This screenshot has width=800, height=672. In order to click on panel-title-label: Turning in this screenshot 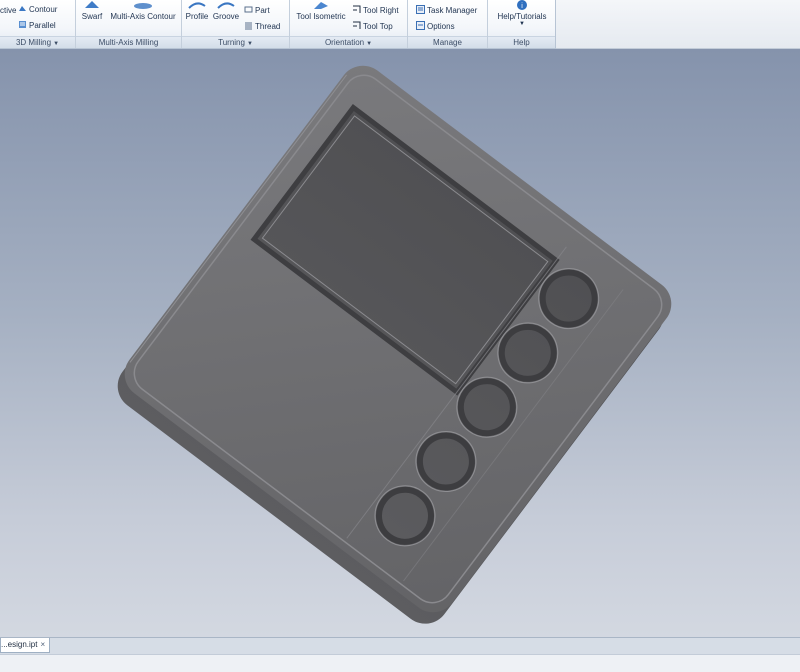, I will do `click(231, 42)`.